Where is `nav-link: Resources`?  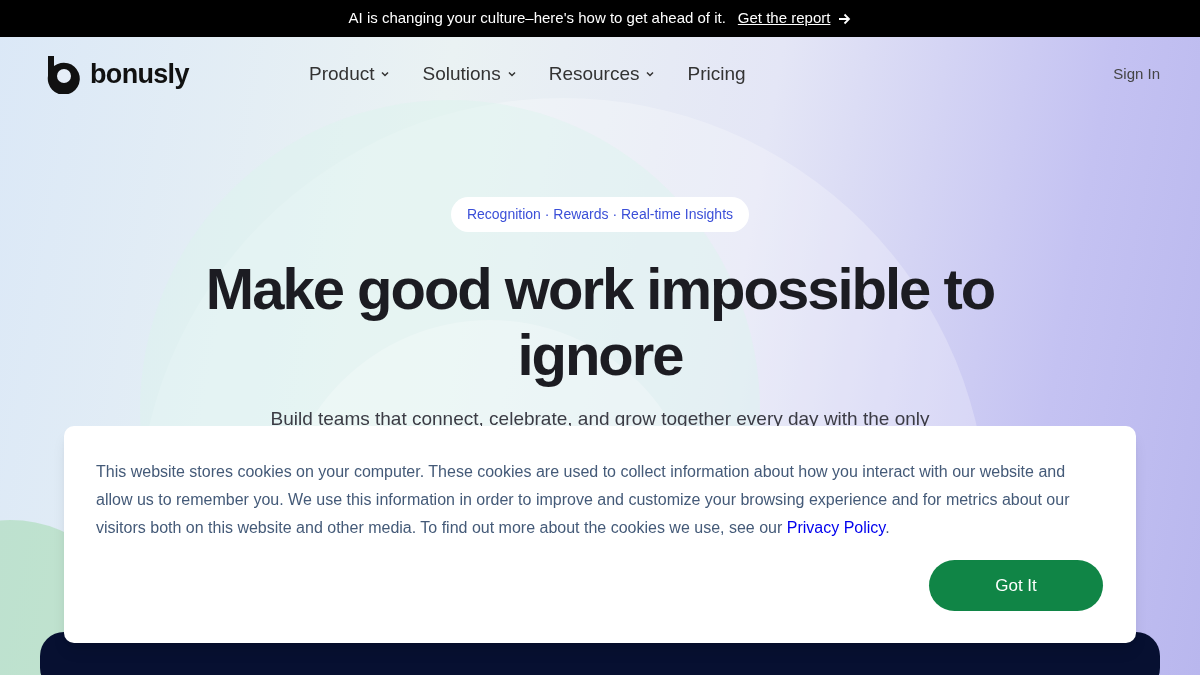 nav-link: Resources is located at coordinates (601, 74).